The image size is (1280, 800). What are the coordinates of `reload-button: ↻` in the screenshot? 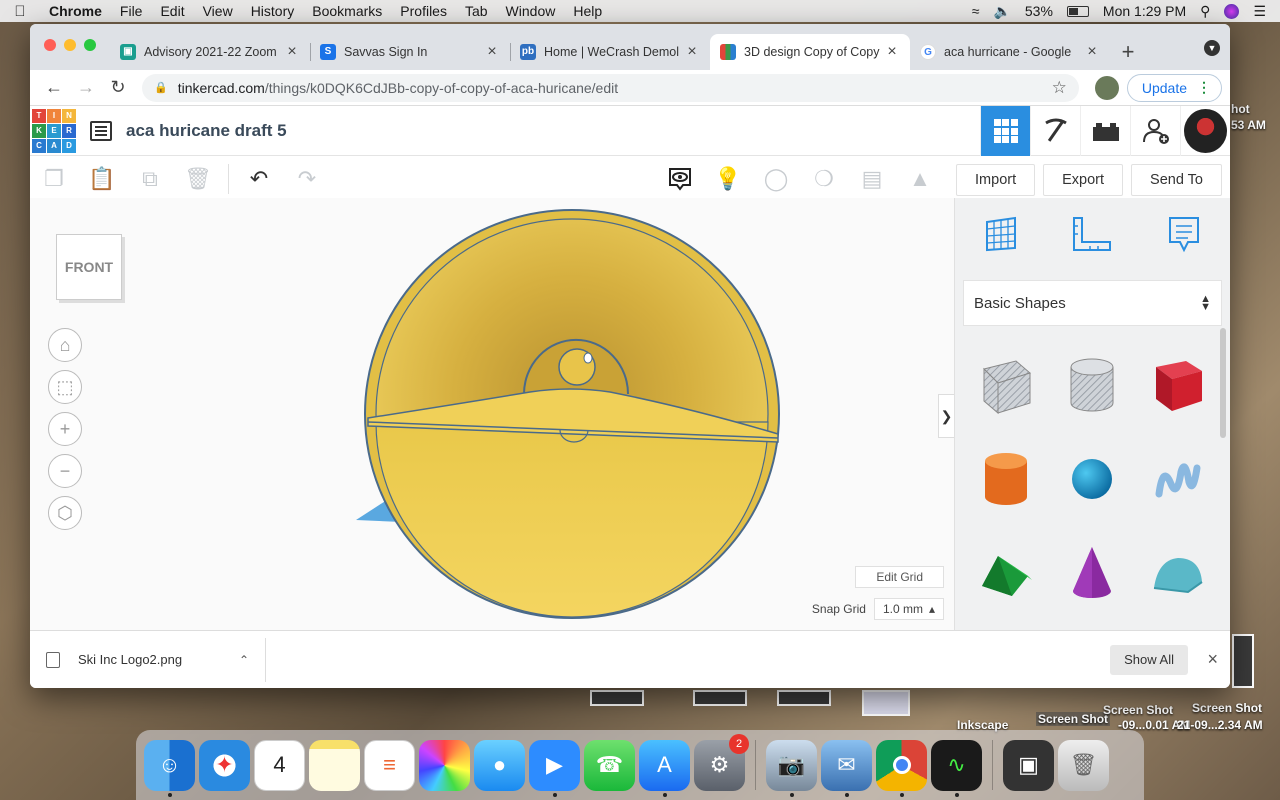 It's located at (118, 88).